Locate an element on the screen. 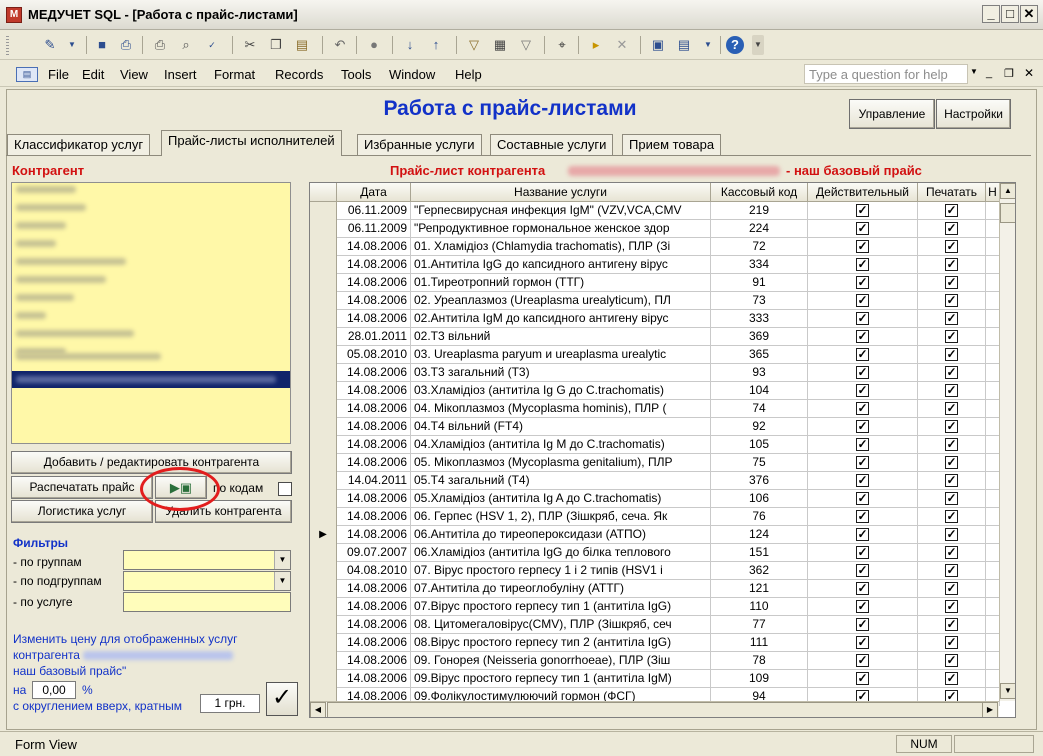 The height and width of the screenshot is (756, 1043). cell-code: 91 is located at coordinates (759, 283).